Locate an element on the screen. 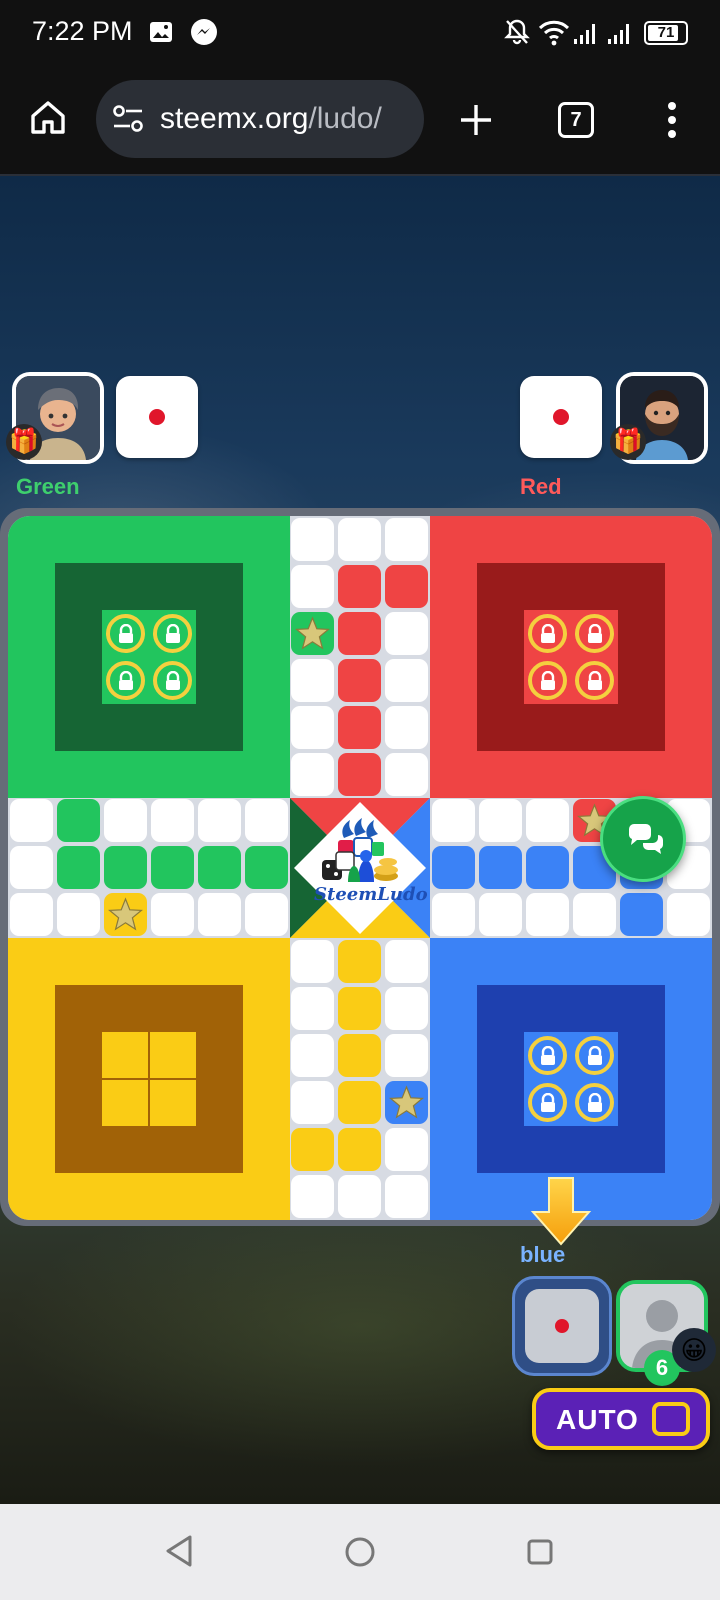  system-nav-bar is located at coordinates (360, 1552).